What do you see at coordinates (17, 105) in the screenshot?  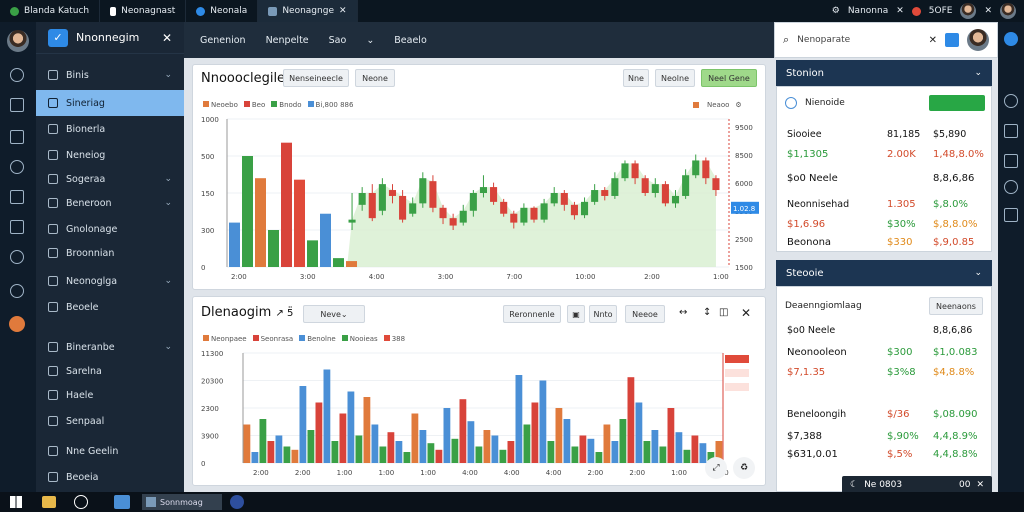 I see `star-icon` at bounding box center [17, 105].